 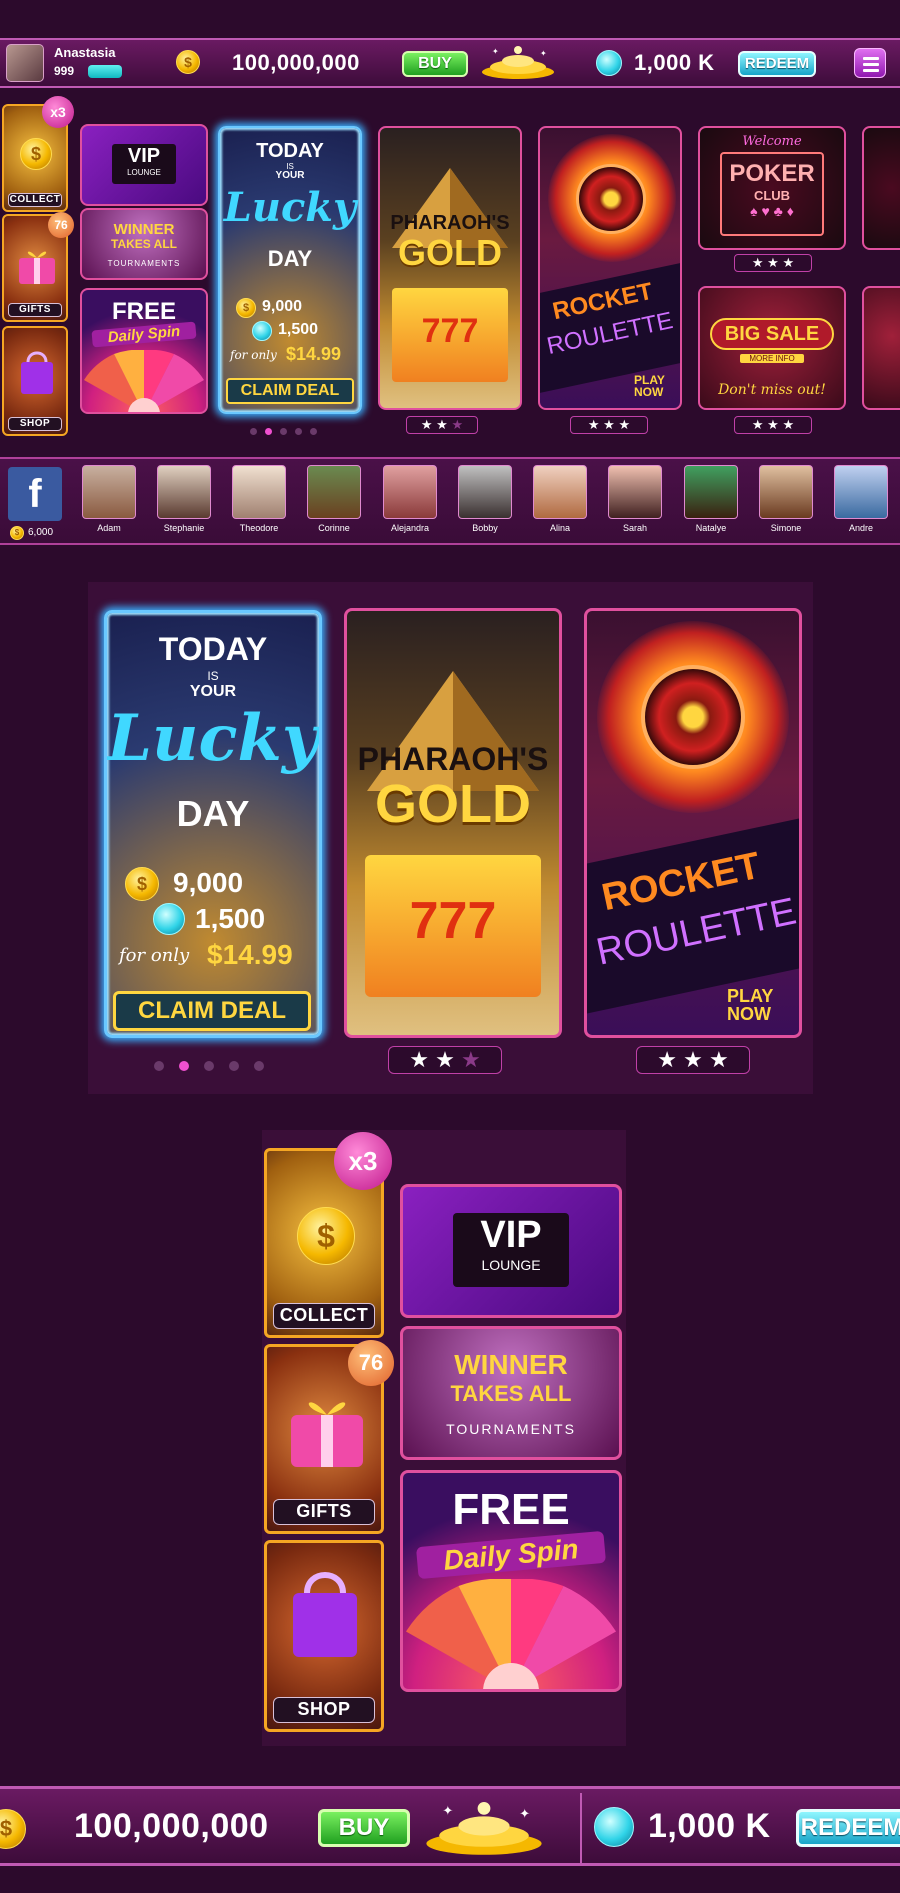 What do you see at coordinates (144, 263) in the screenshot?
I see `winner-caption: TOURNAMENTS` at bounding box center [144, 263].